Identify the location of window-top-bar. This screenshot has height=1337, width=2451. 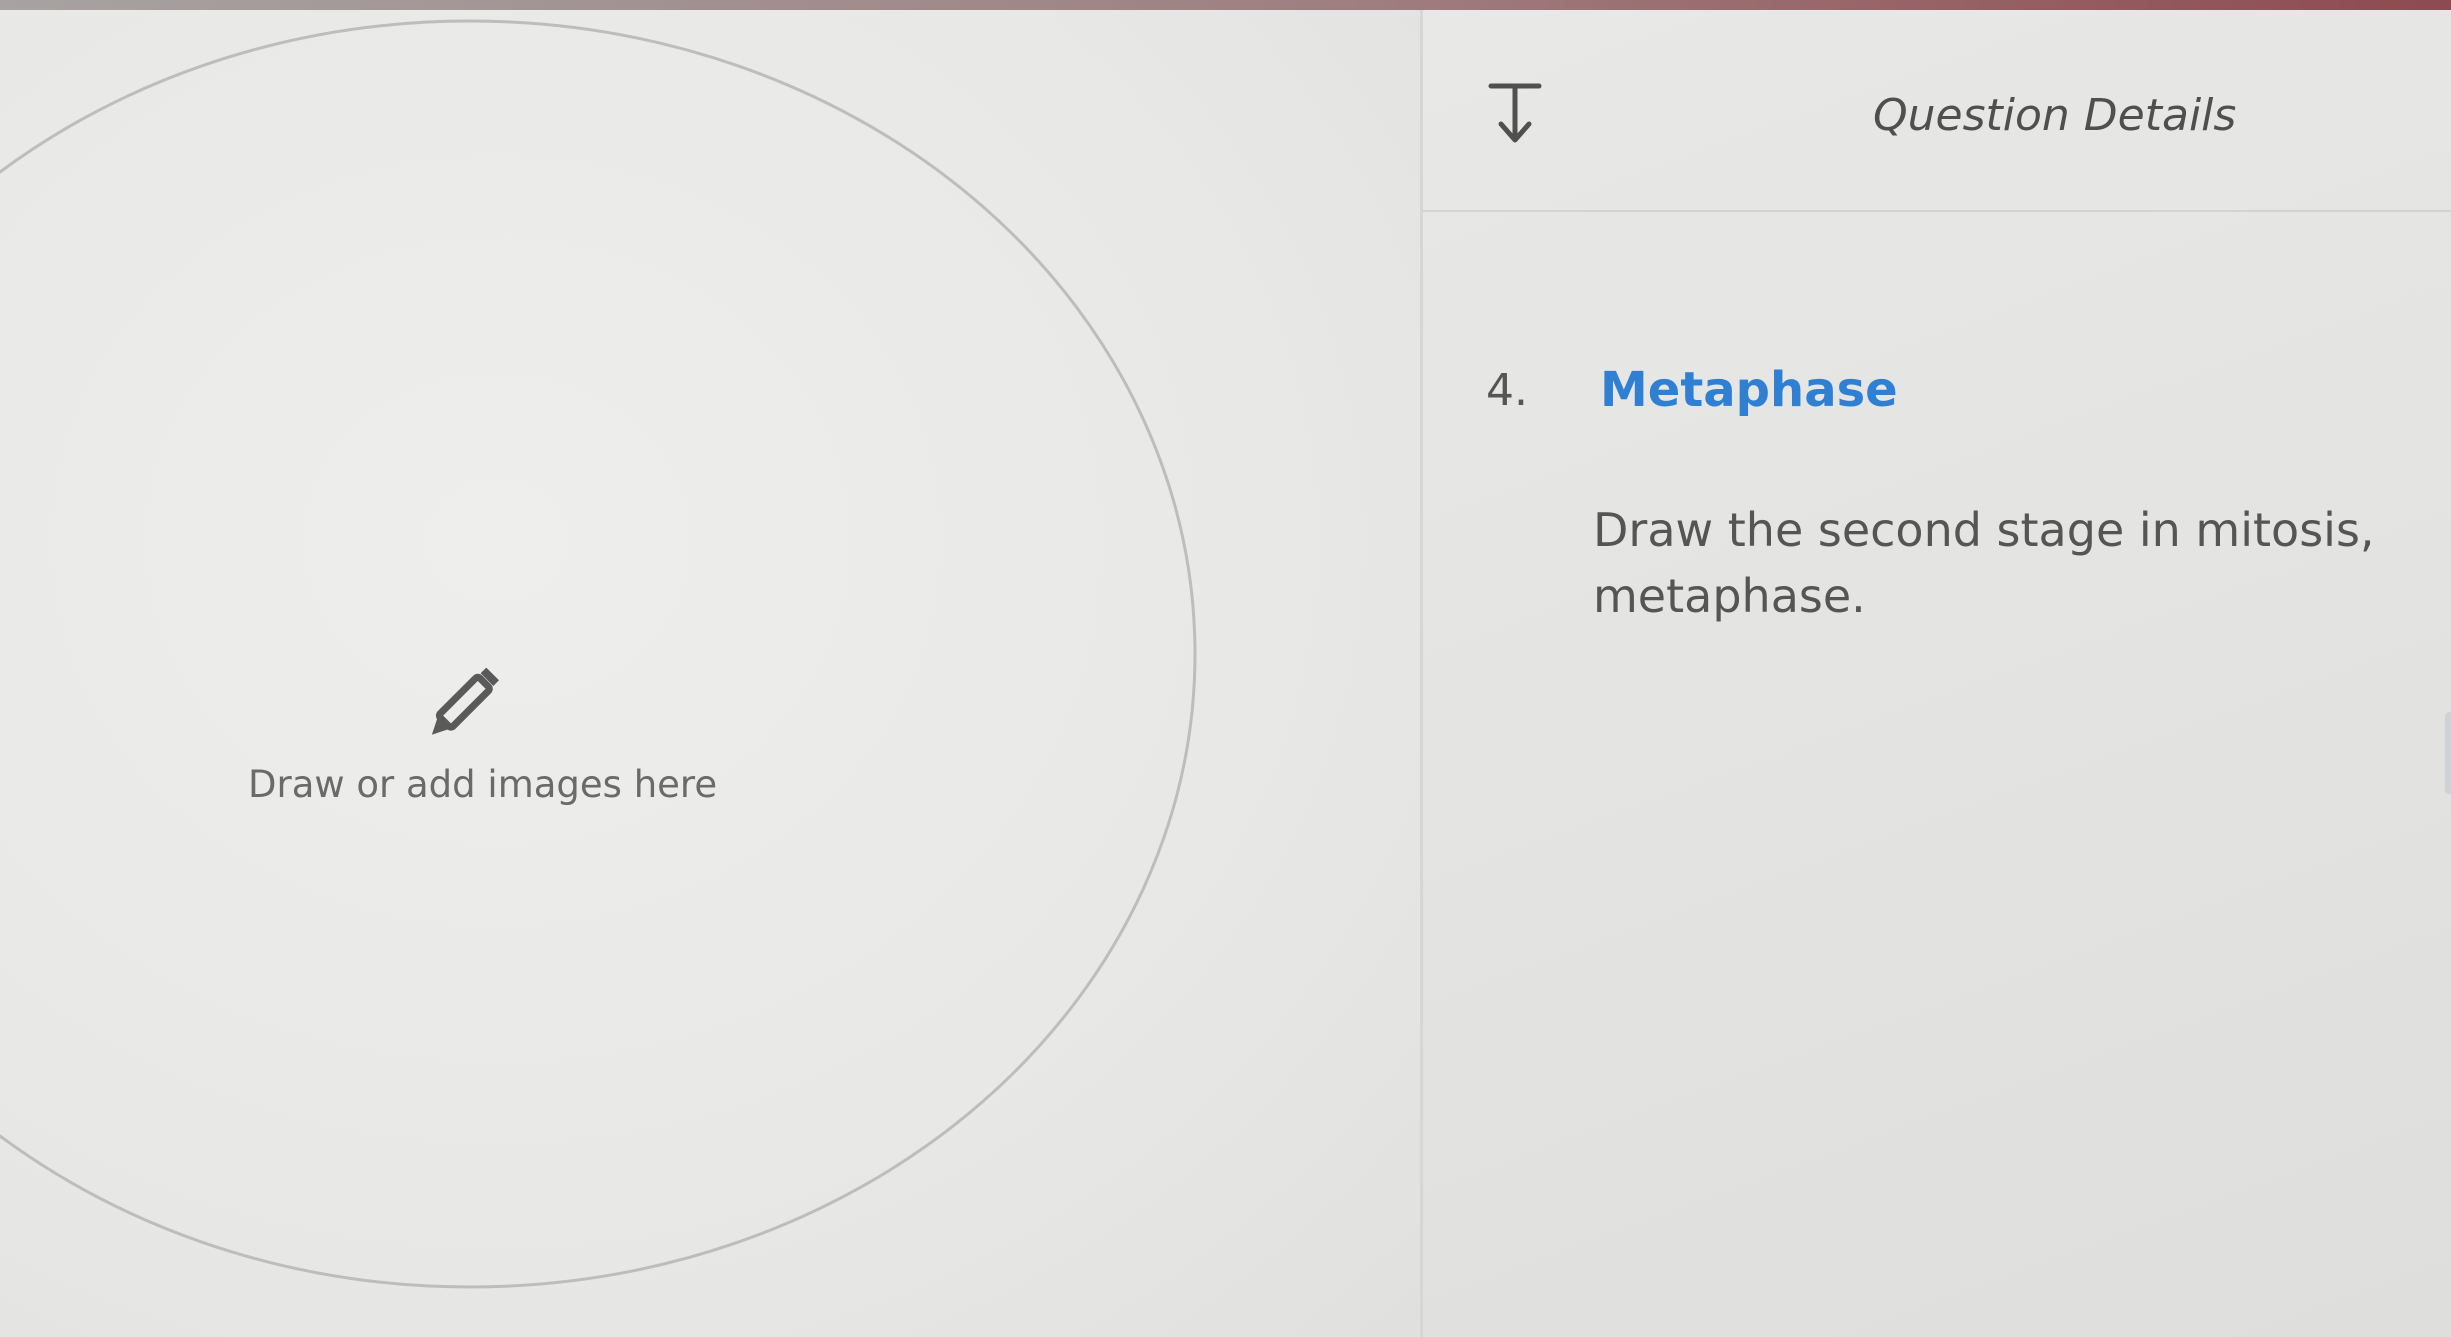
(1225, 5).